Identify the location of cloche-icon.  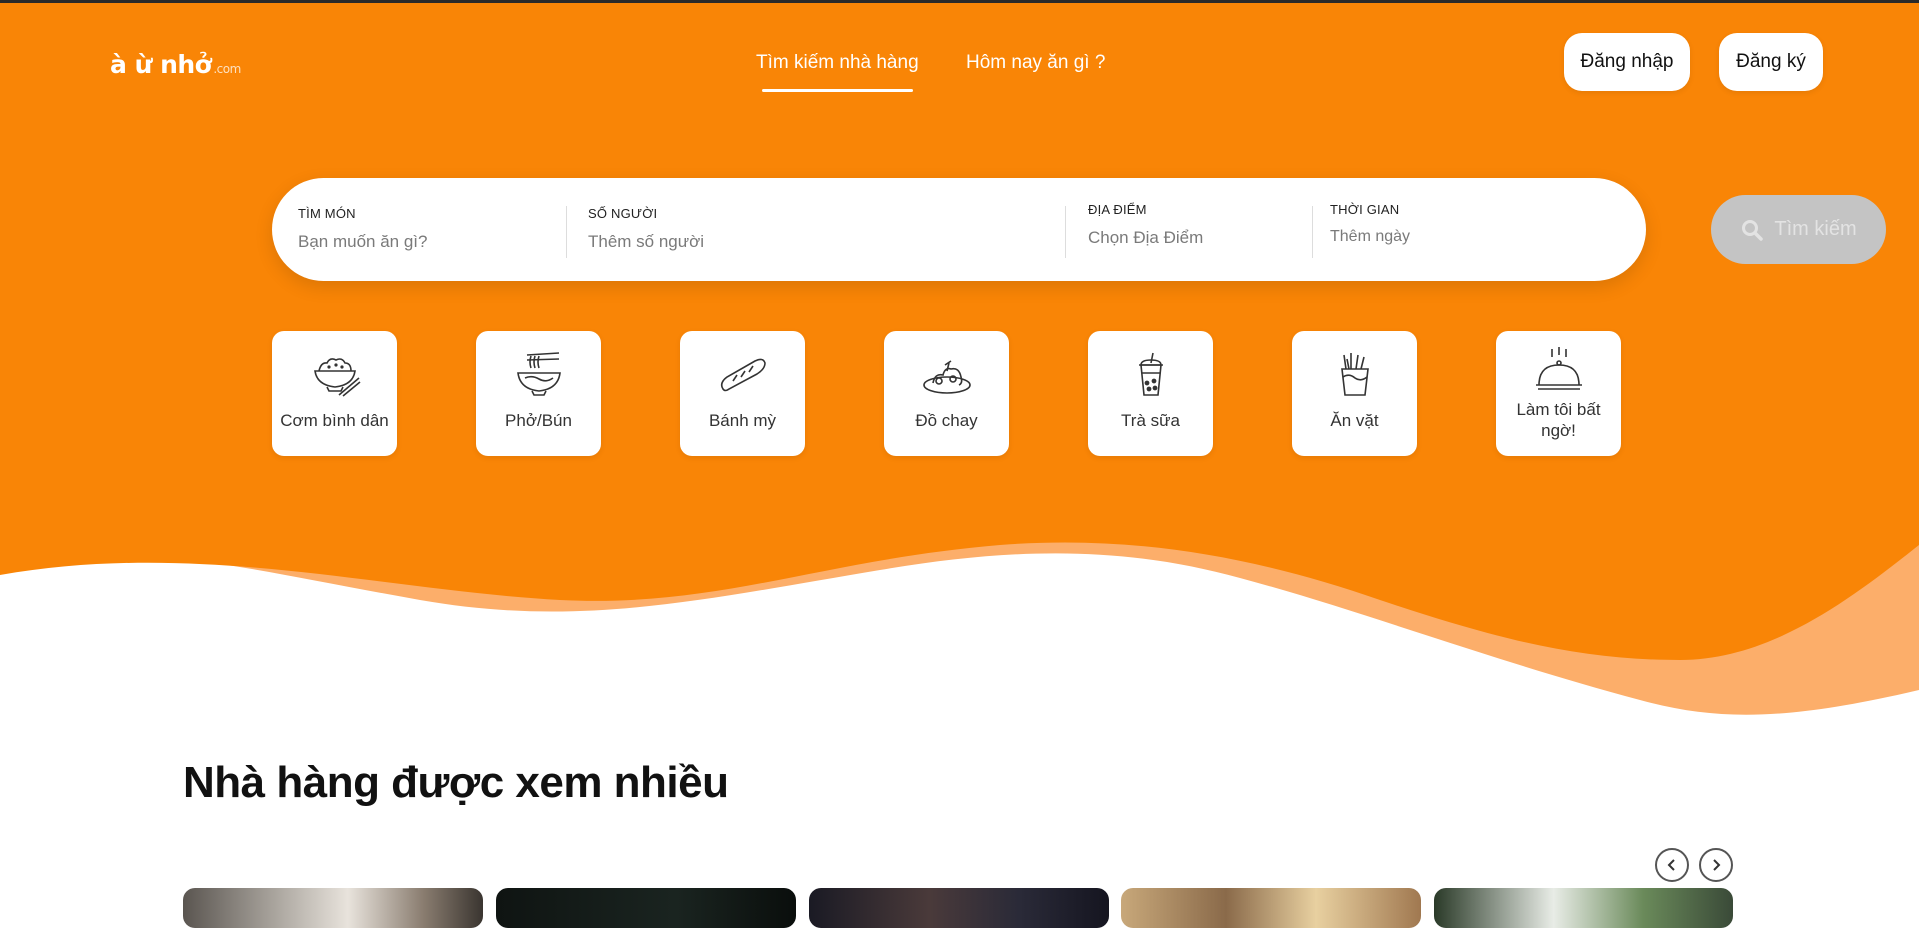
(1558, 368).